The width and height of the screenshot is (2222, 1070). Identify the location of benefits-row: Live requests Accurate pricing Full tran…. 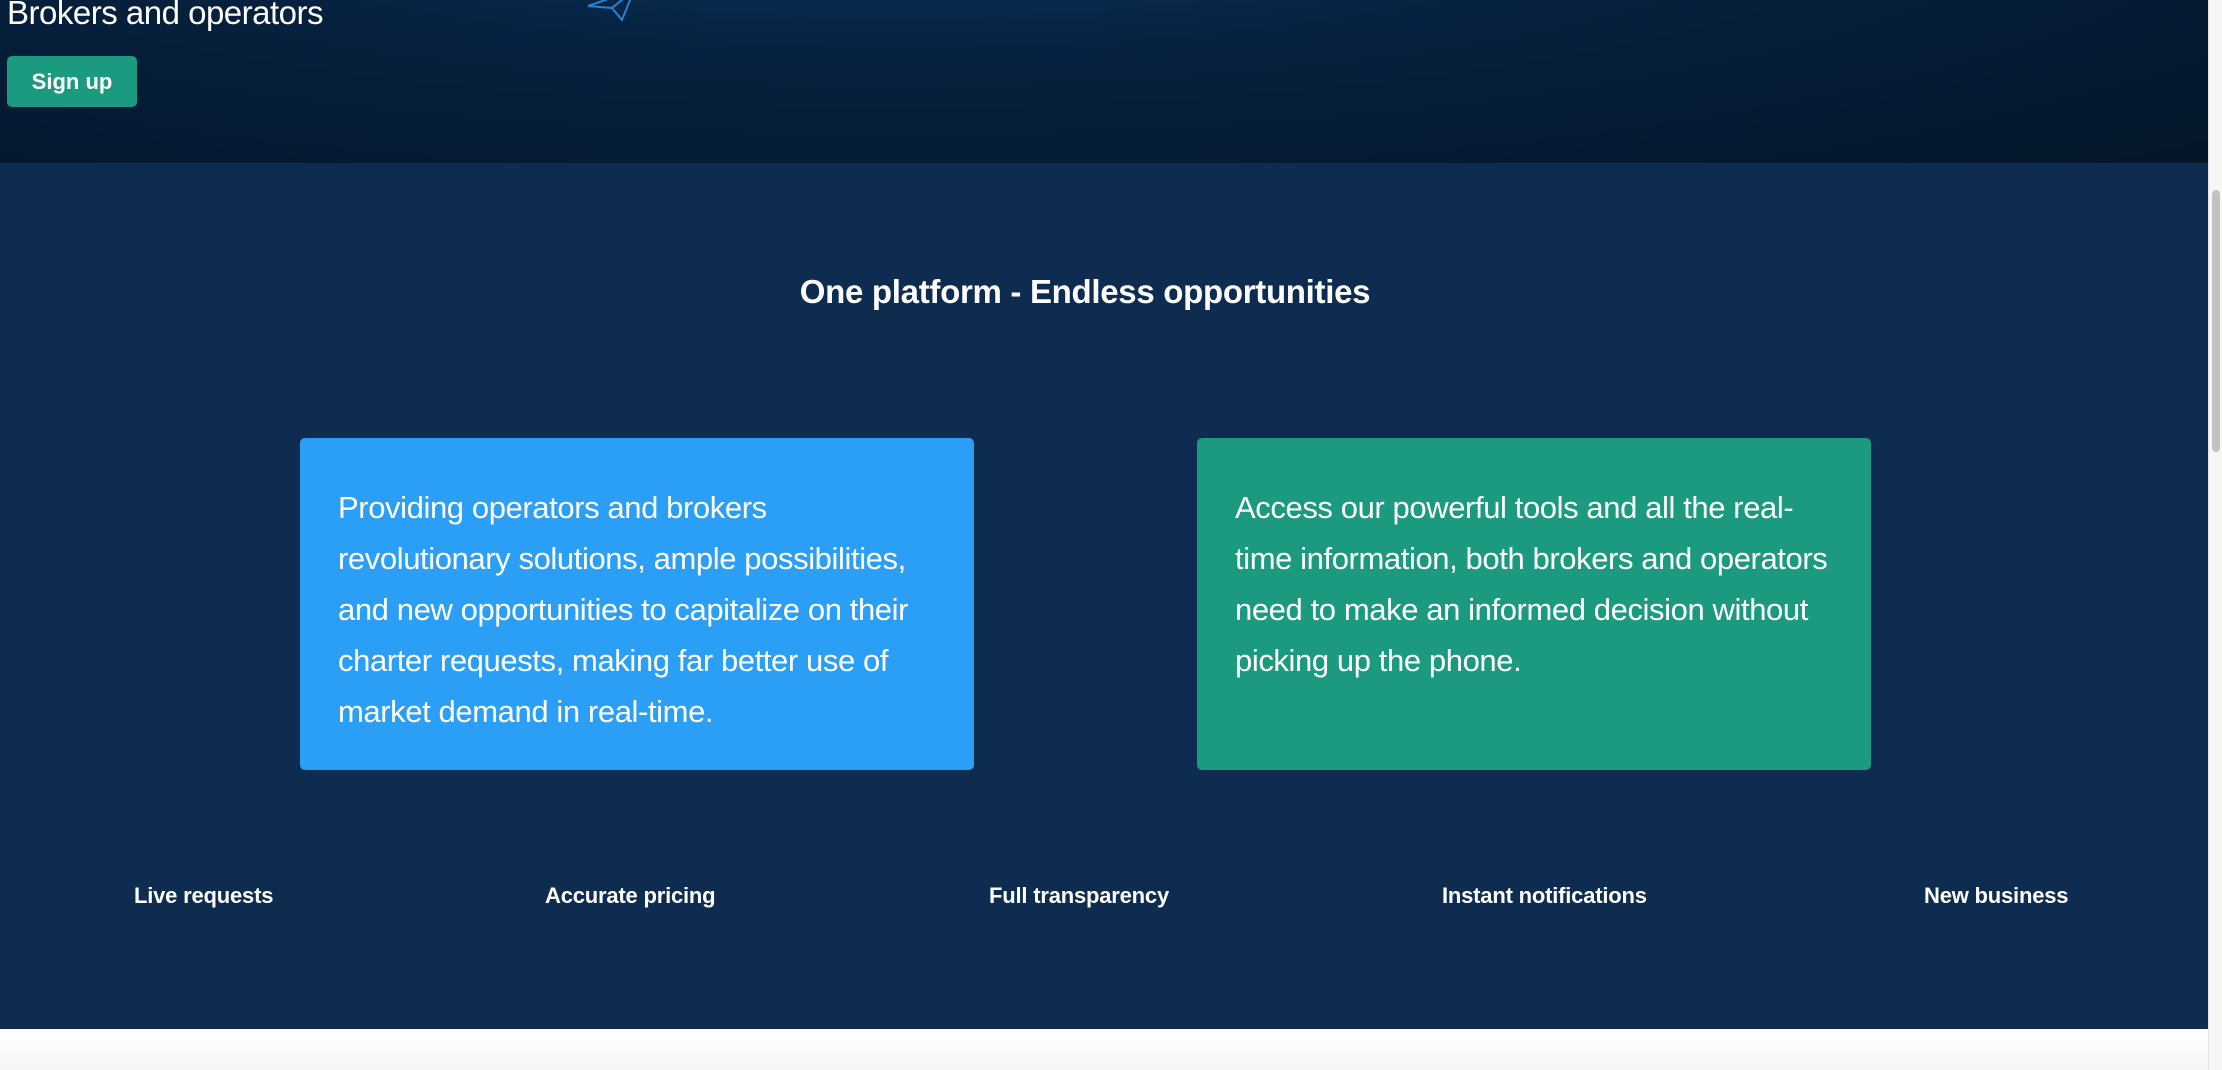
(1104, 903).